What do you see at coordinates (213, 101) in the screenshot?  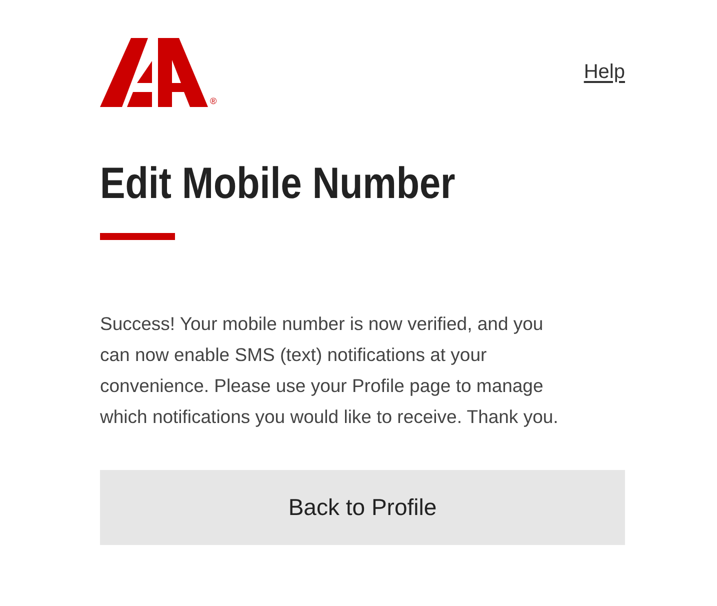 I see `registered-mark: ®` at bounding box center [213, 101].